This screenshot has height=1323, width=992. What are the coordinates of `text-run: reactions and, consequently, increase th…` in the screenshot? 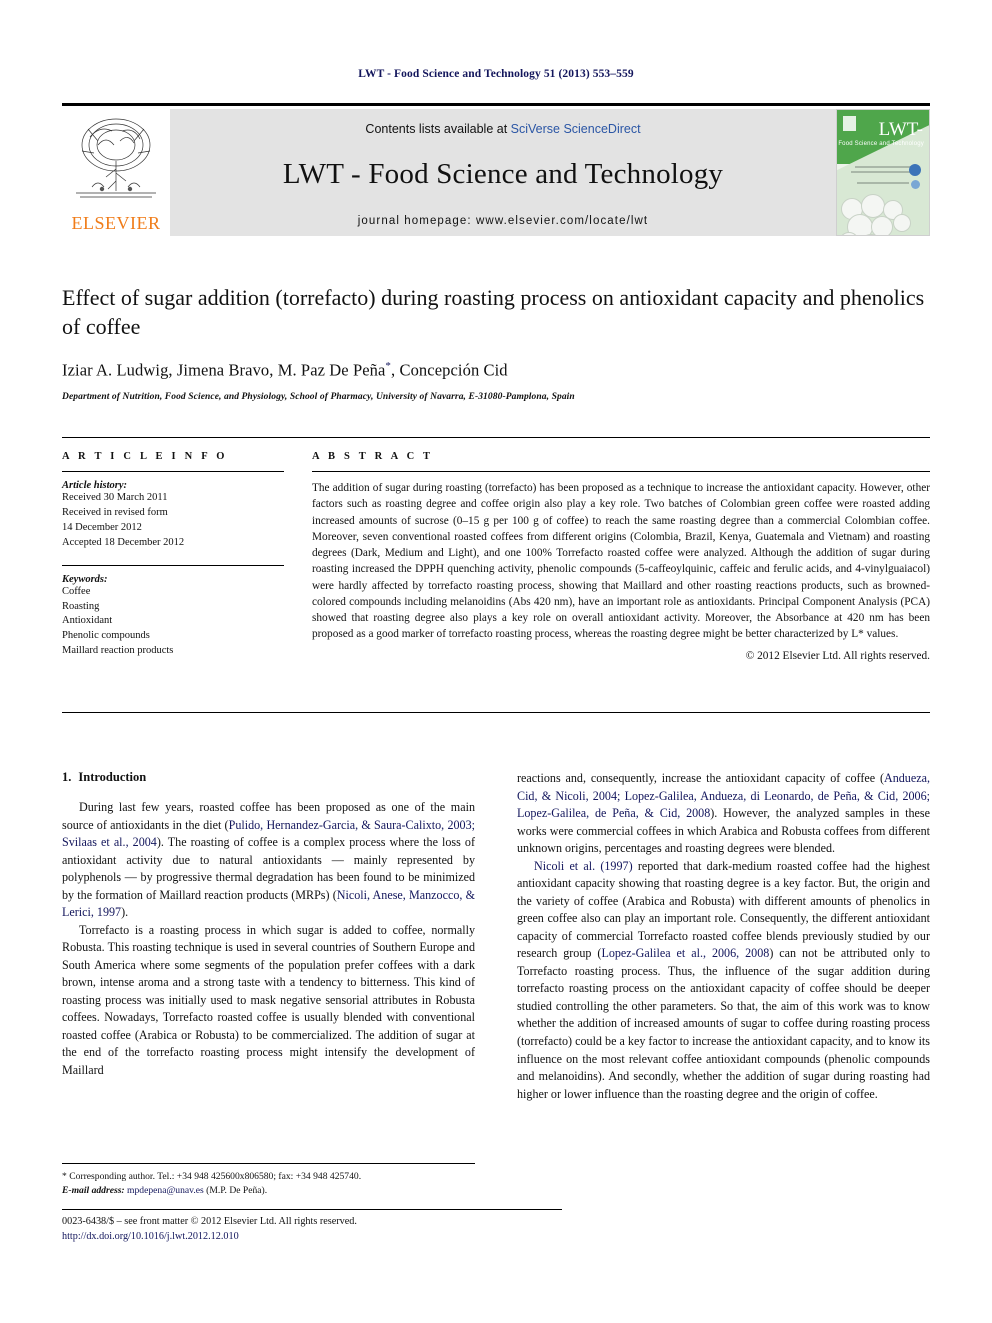 It's located at (700, 778).